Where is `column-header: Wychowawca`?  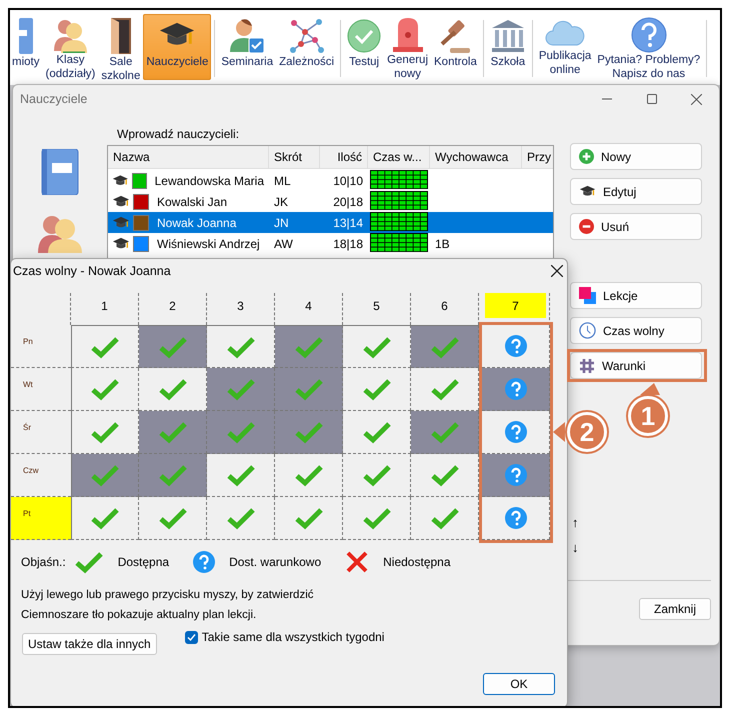 column-header: Wychowawca is located at coordinates (476, 157).